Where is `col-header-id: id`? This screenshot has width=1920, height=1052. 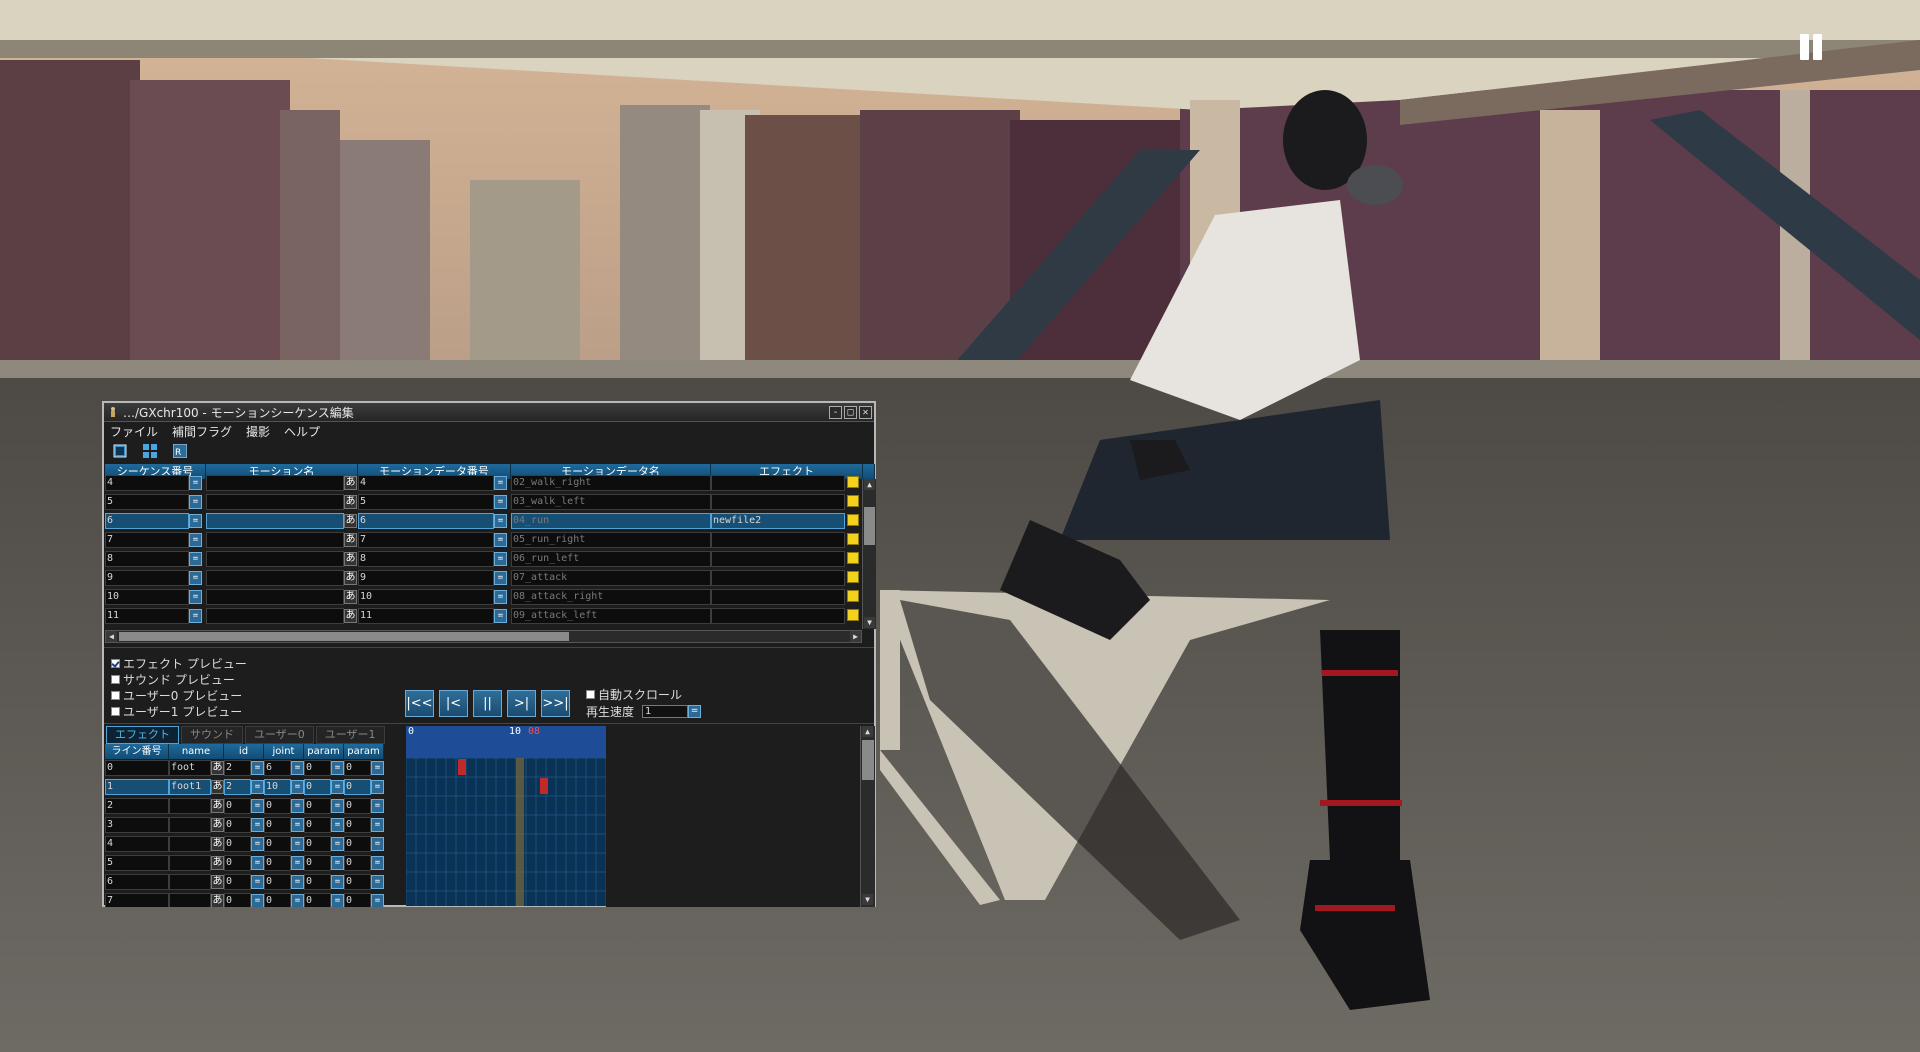 col-header-id: id is located at coordinates (244, 751).